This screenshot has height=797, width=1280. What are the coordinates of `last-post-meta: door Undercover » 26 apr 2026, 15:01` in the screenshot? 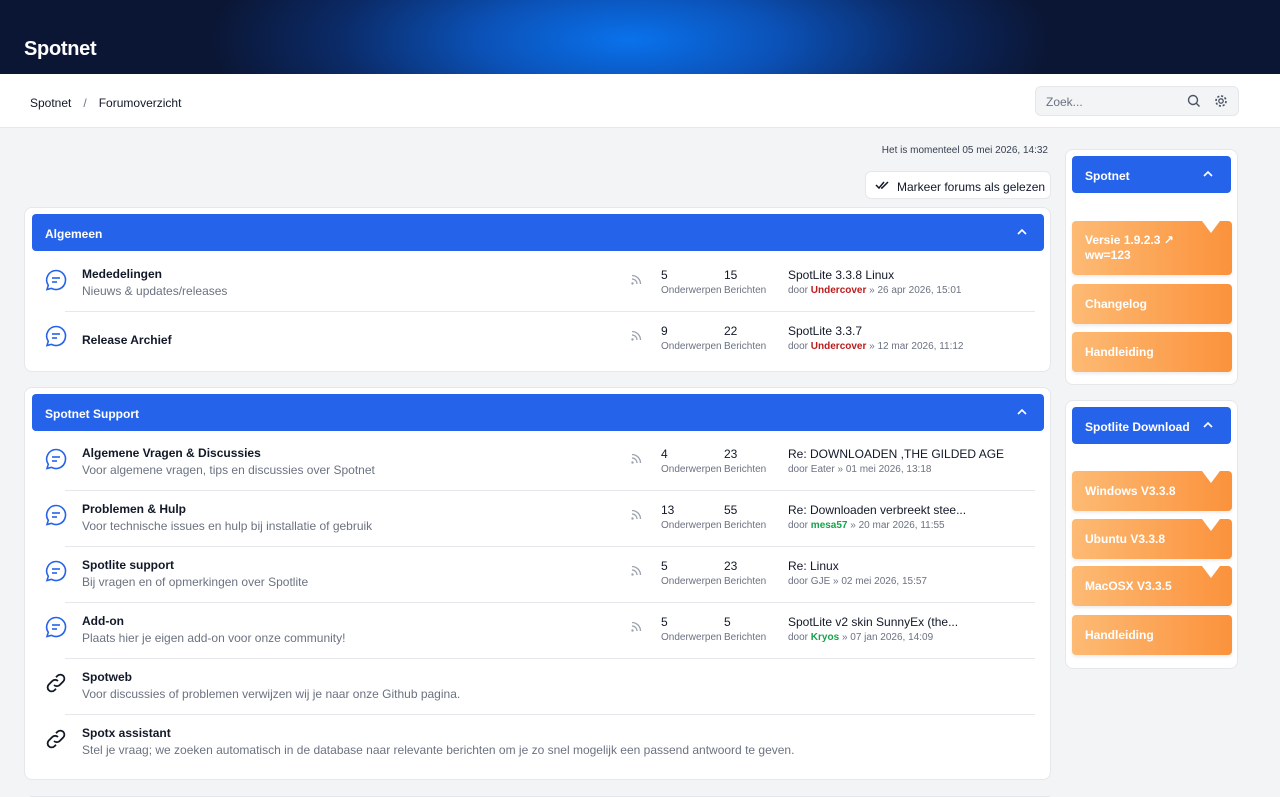 It's located at (874, 290).